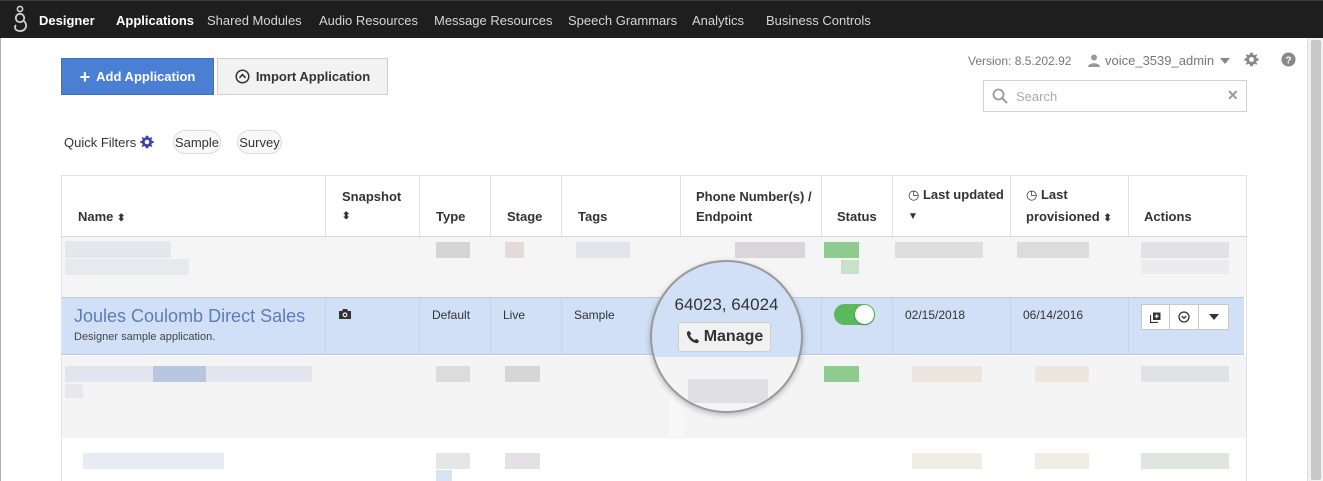 The height and width of the screenshot is (481, 1323). What do you see at coordinates (155, 20) in the screenshot?
I see `nav-applications: Applications` at bounding box center [155, 20].